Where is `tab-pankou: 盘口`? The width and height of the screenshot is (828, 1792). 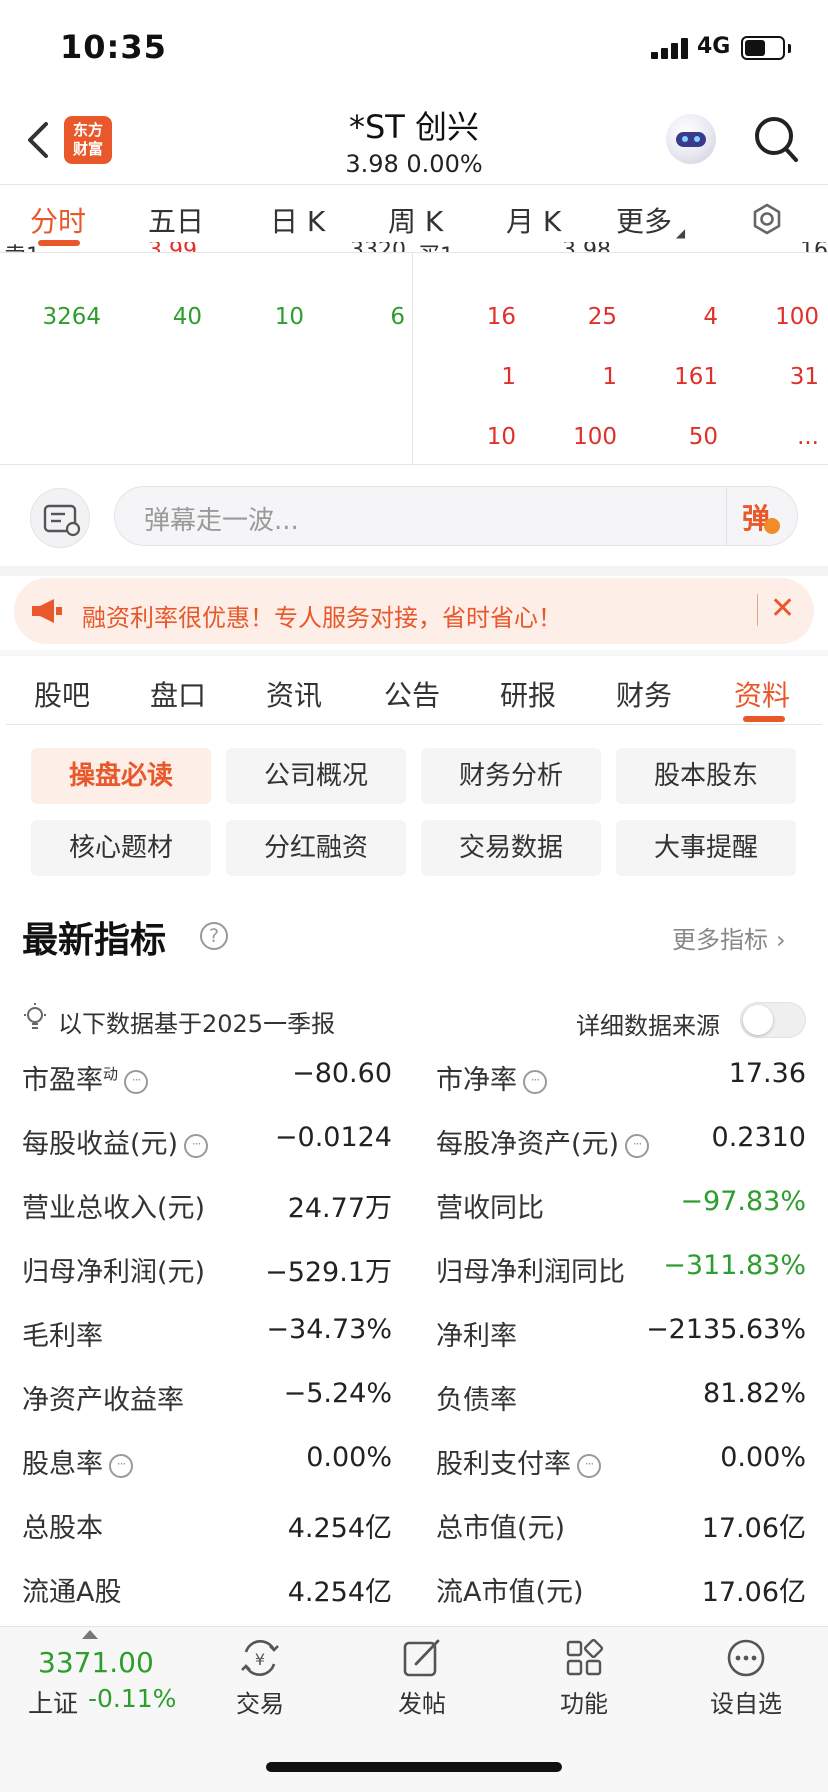 tab-pankou: 盘口 is located at coordinates (178, 694).